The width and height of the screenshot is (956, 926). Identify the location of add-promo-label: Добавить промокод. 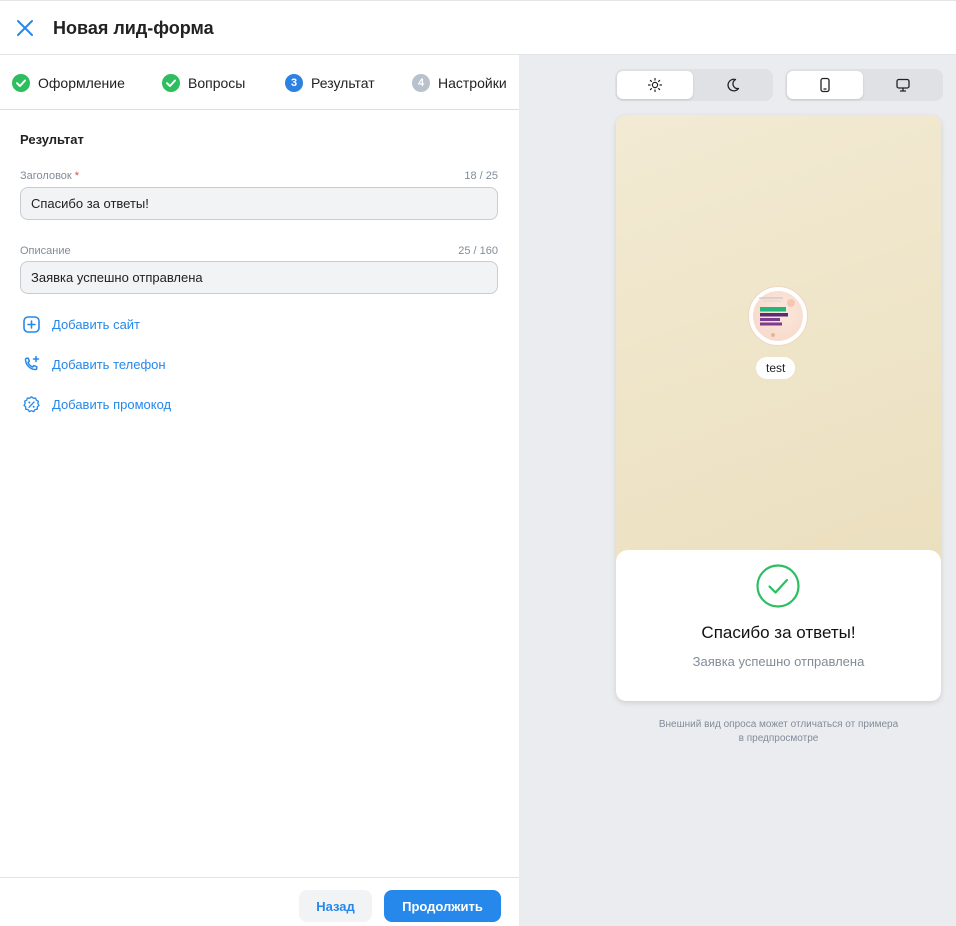
(112, 404).